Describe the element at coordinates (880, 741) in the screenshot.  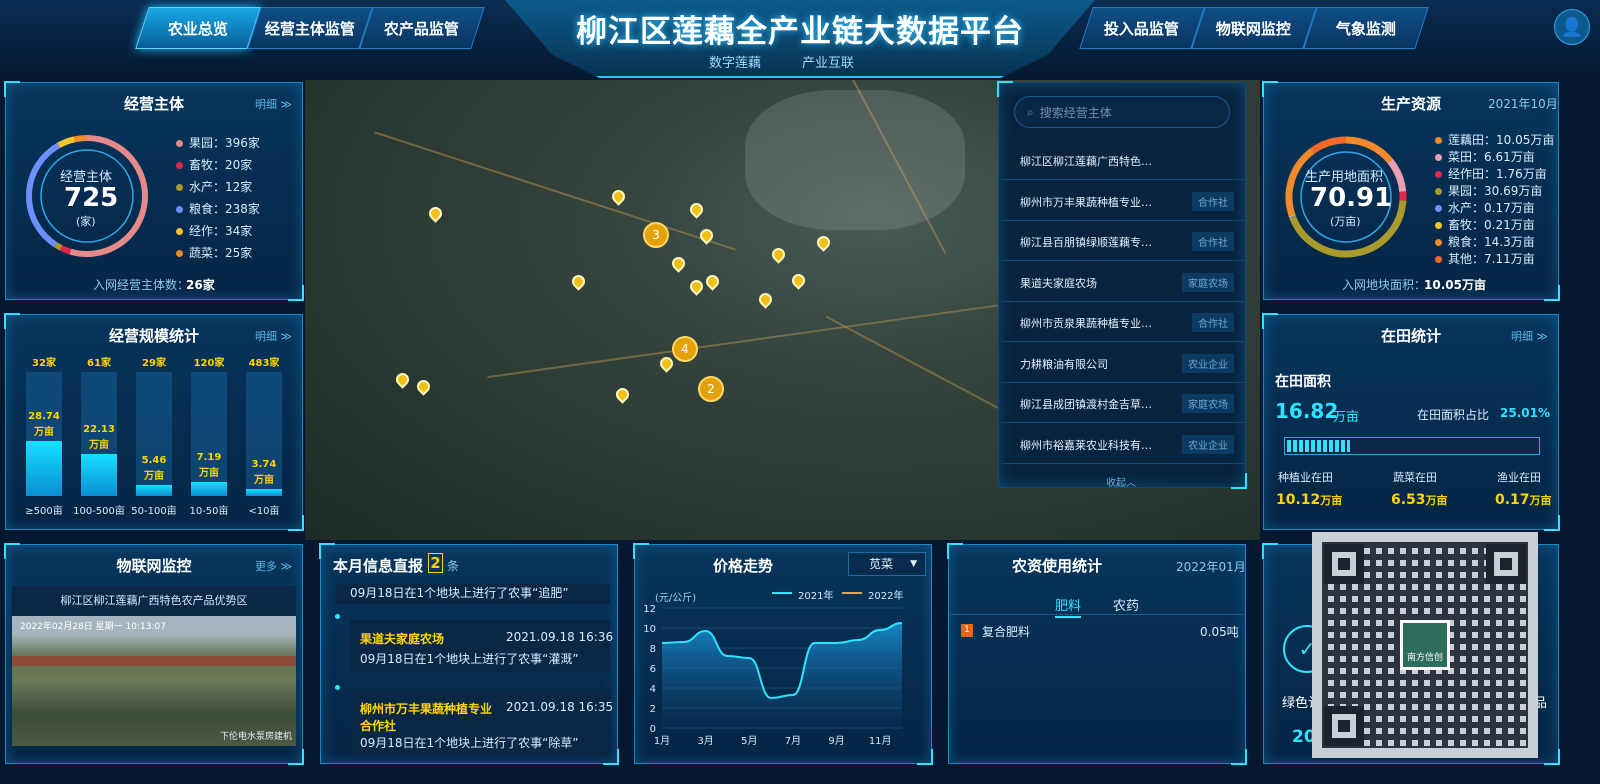
I see `price-x-tick: 11月` at that location.